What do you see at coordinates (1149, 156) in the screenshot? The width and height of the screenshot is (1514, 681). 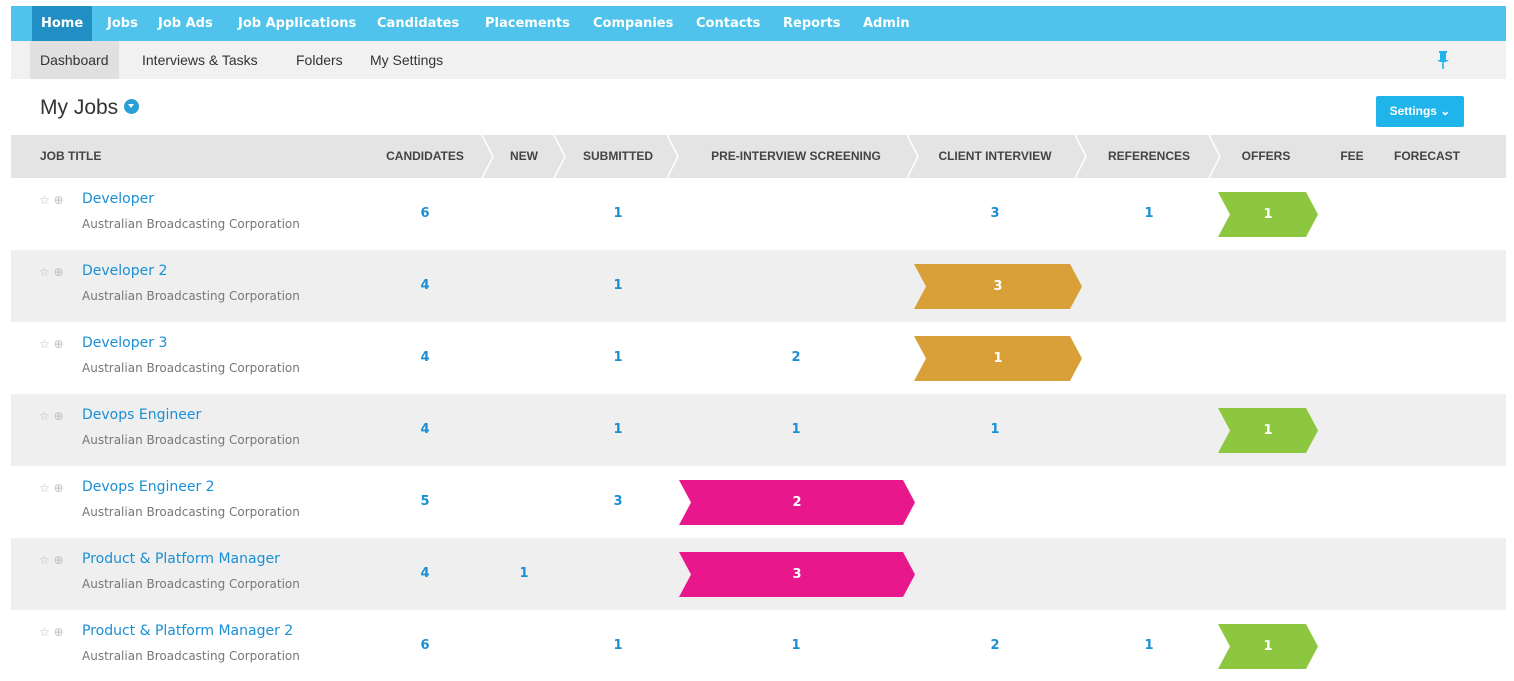 I see `col-references: REFERENCES` at bounding box center [1149, 156].